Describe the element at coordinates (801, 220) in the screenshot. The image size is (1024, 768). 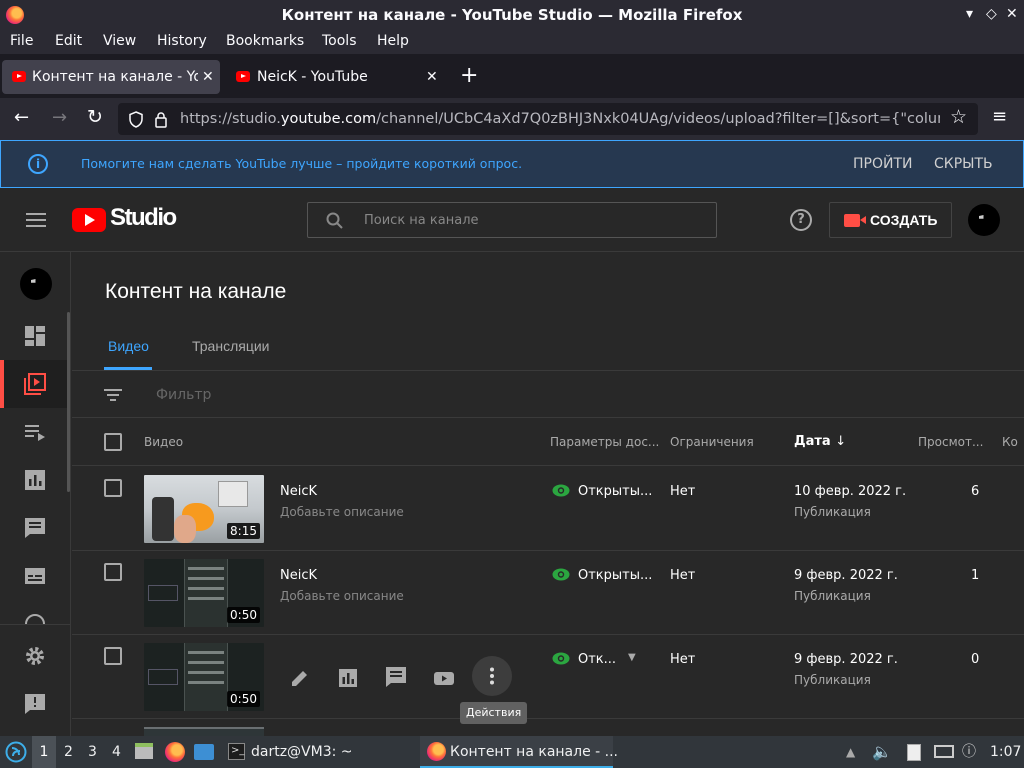
I see `help-icon: ?` at that location.